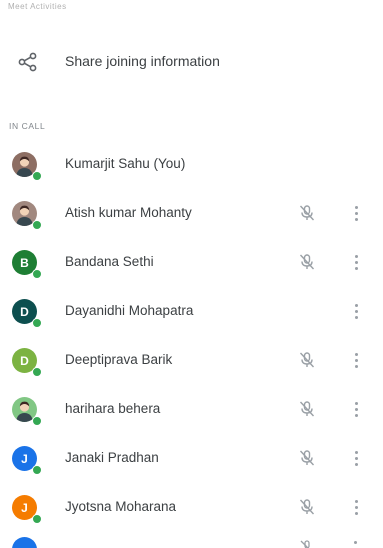  Describe the element at coordinates (113, 408) in the screenshot. I see `participant-name: harihara behera` at that location.